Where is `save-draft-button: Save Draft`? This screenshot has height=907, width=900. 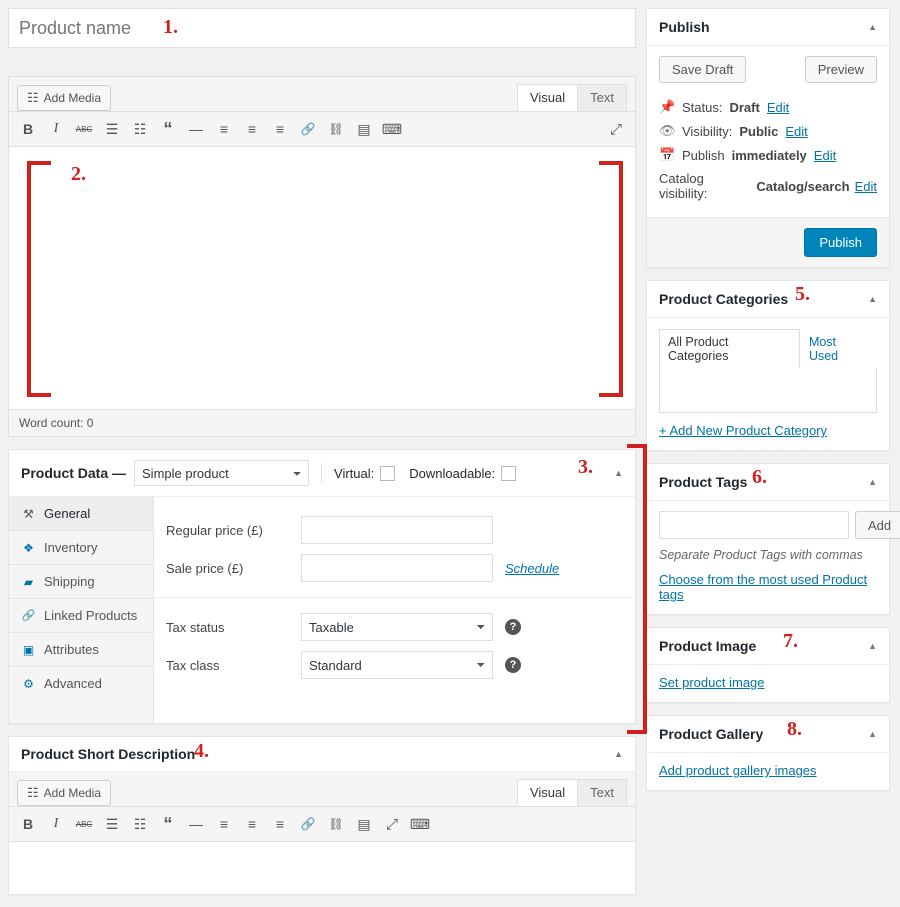 save-draft-button: Save Draft is located at coordinates (703, 69).